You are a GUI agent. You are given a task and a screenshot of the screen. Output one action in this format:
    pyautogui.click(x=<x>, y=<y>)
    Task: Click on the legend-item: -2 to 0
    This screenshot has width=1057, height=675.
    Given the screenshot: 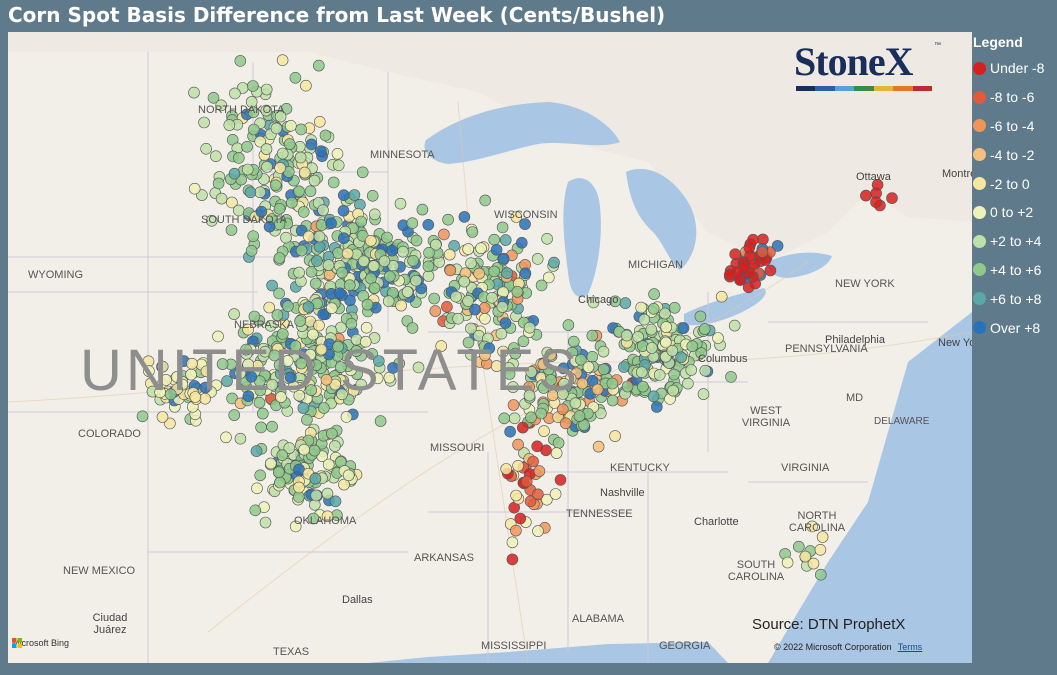 What is the action you would take?
    pyautogui.click(x=1015, y=183)
    